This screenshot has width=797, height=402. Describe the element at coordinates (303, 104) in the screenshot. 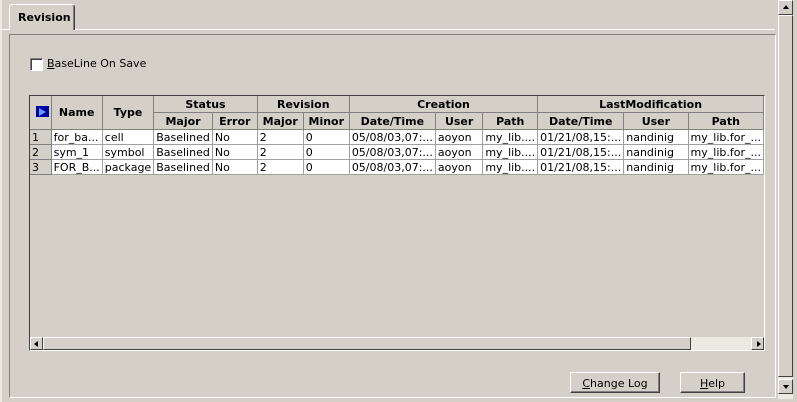

I see `header-revision: Revision` at that location.